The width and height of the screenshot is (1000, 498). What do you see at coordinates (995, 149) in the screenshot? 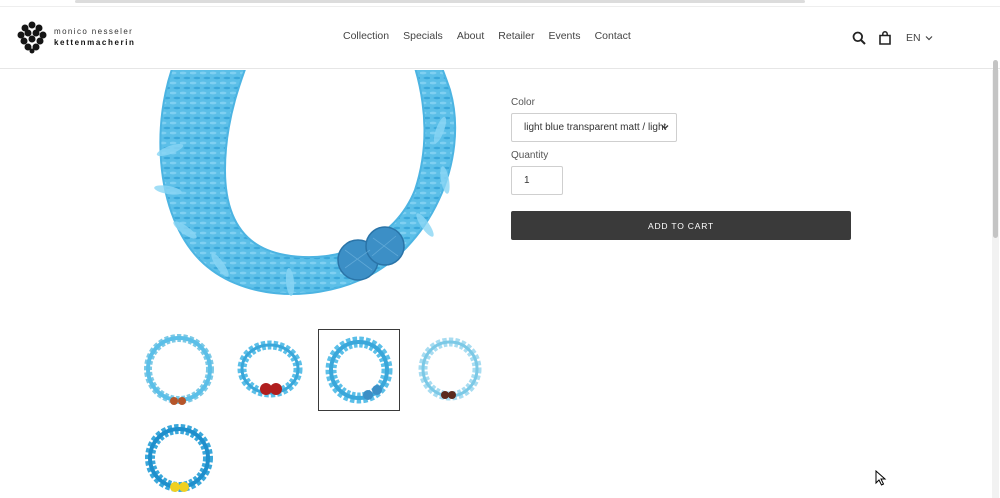
I see `scrollbar-thumb` at bounding box center [995, 149].